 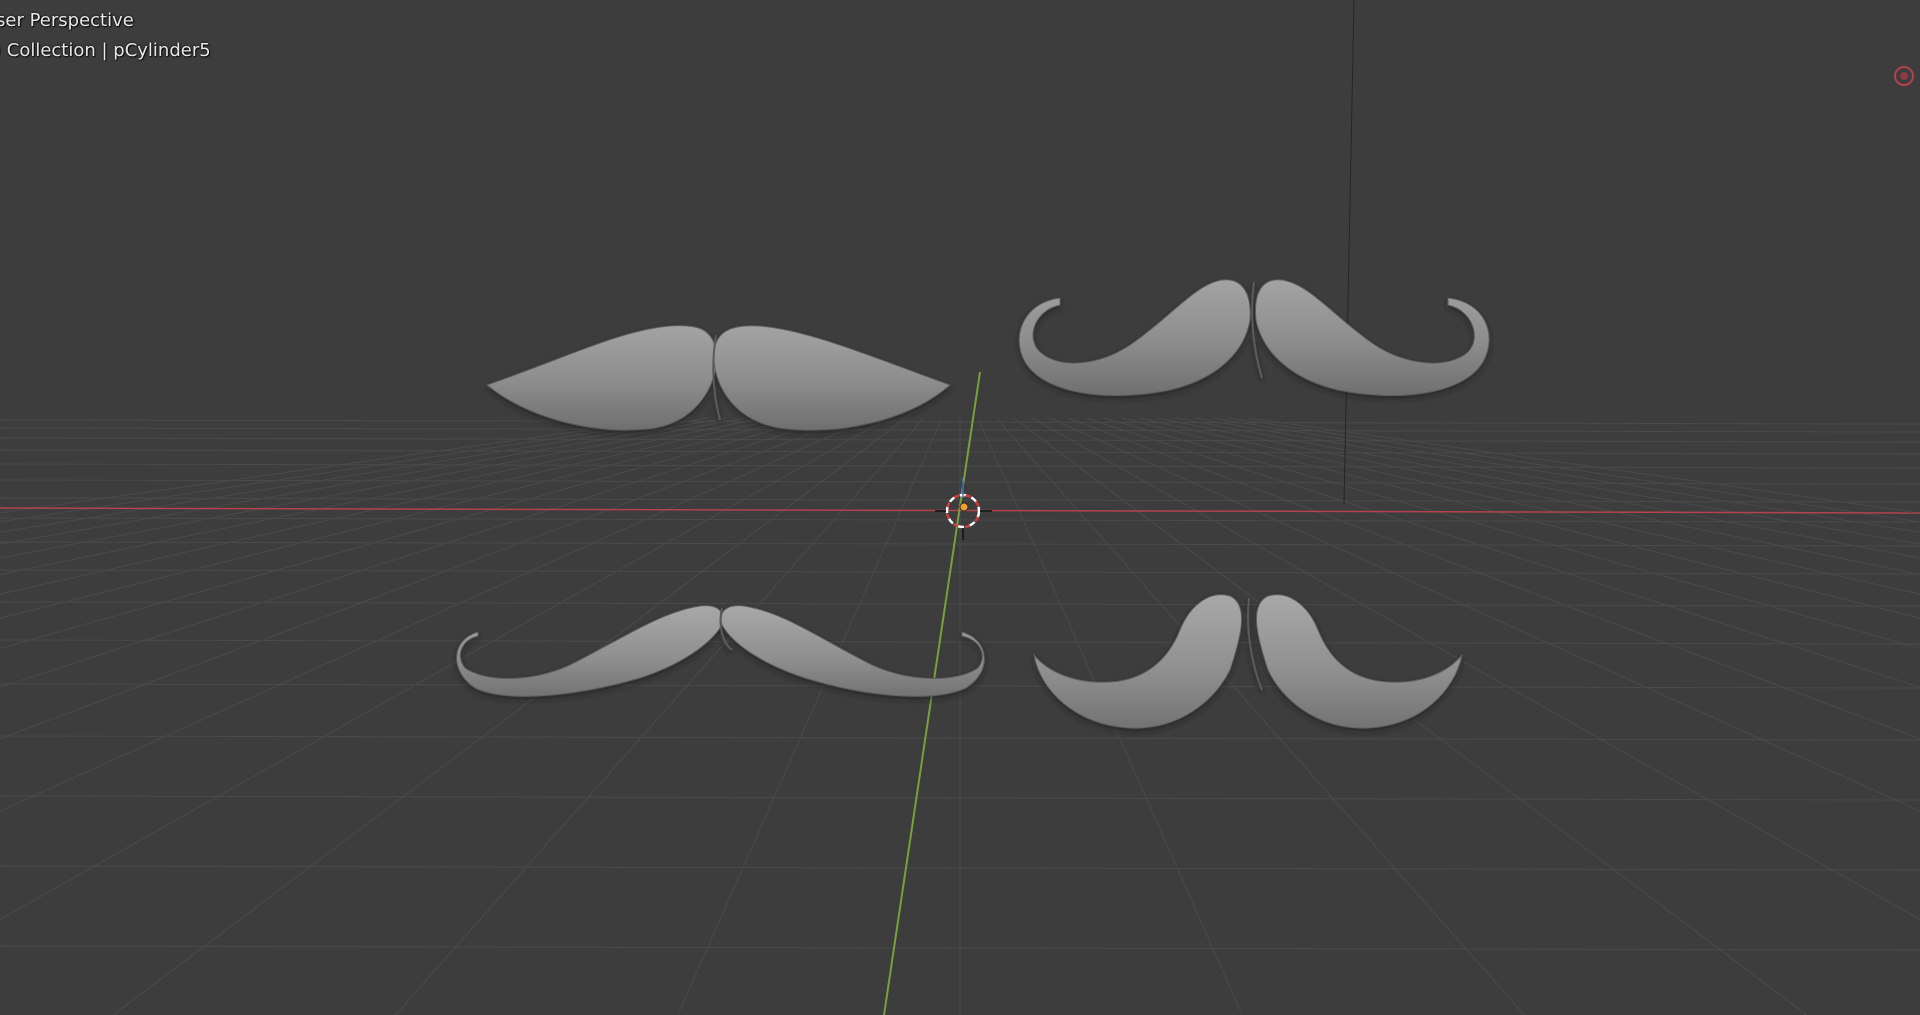 I want to click on vertical-guide-line, so click(x=1349, y=253).